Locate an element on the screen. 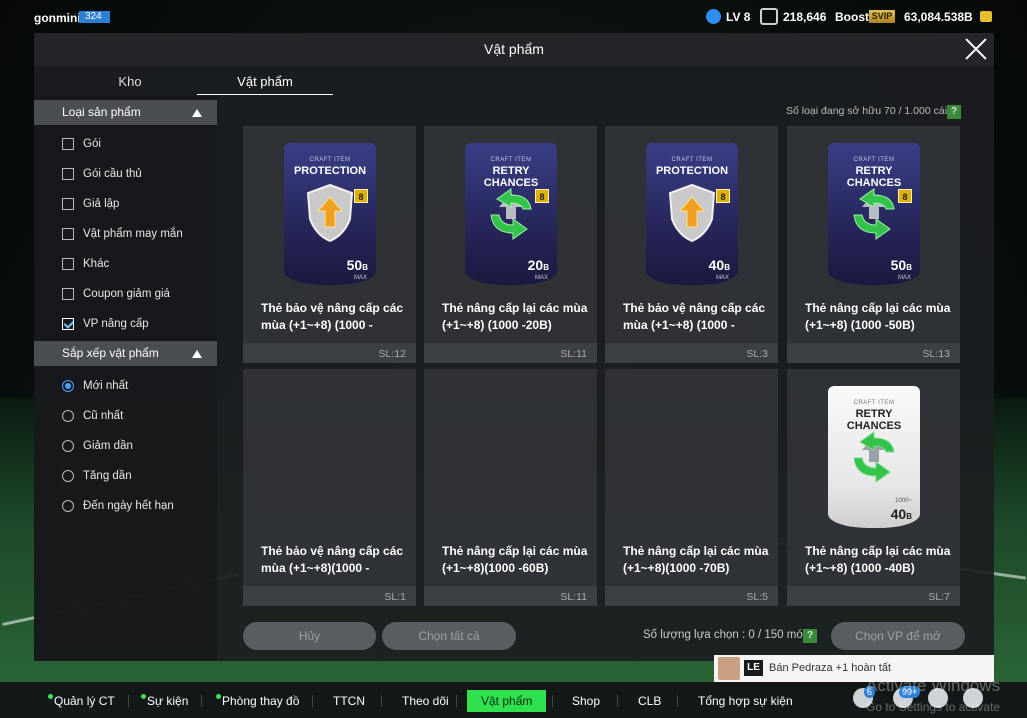 The image size is (1027, 718). user-badge: 324 is located at coordinates (94, 17).